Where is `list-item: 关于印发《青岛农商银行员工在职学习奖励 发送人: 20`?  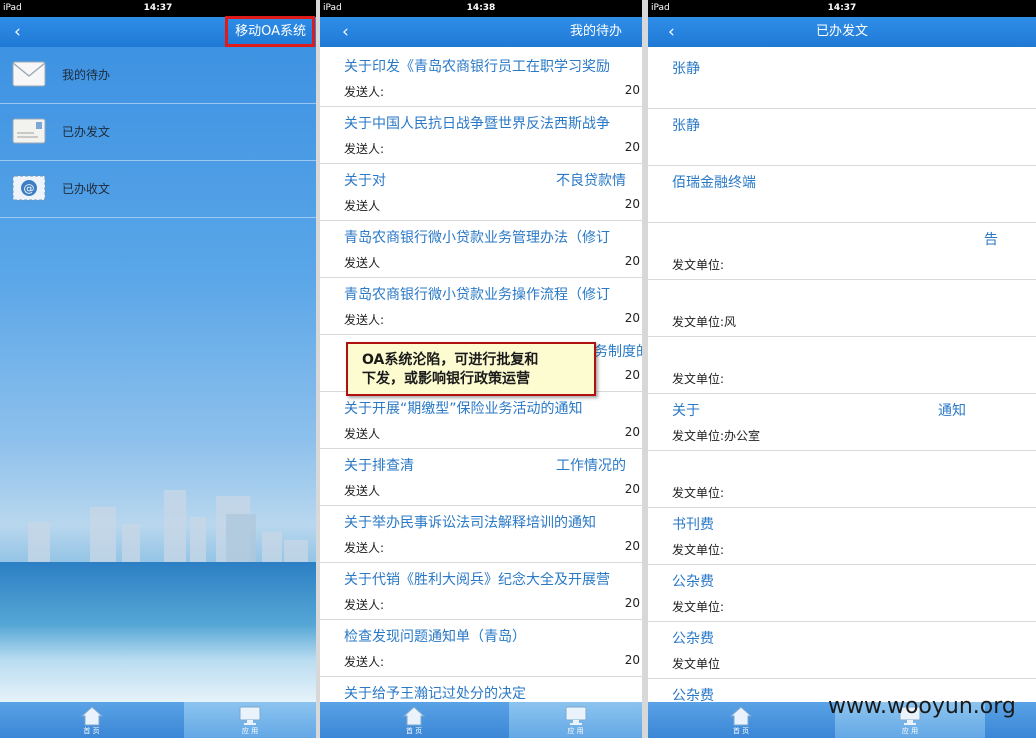 list-item: 关于印发《青岛农商银行员工在职学习奖励 发送人: 20 is located at coordinates (481, 78).